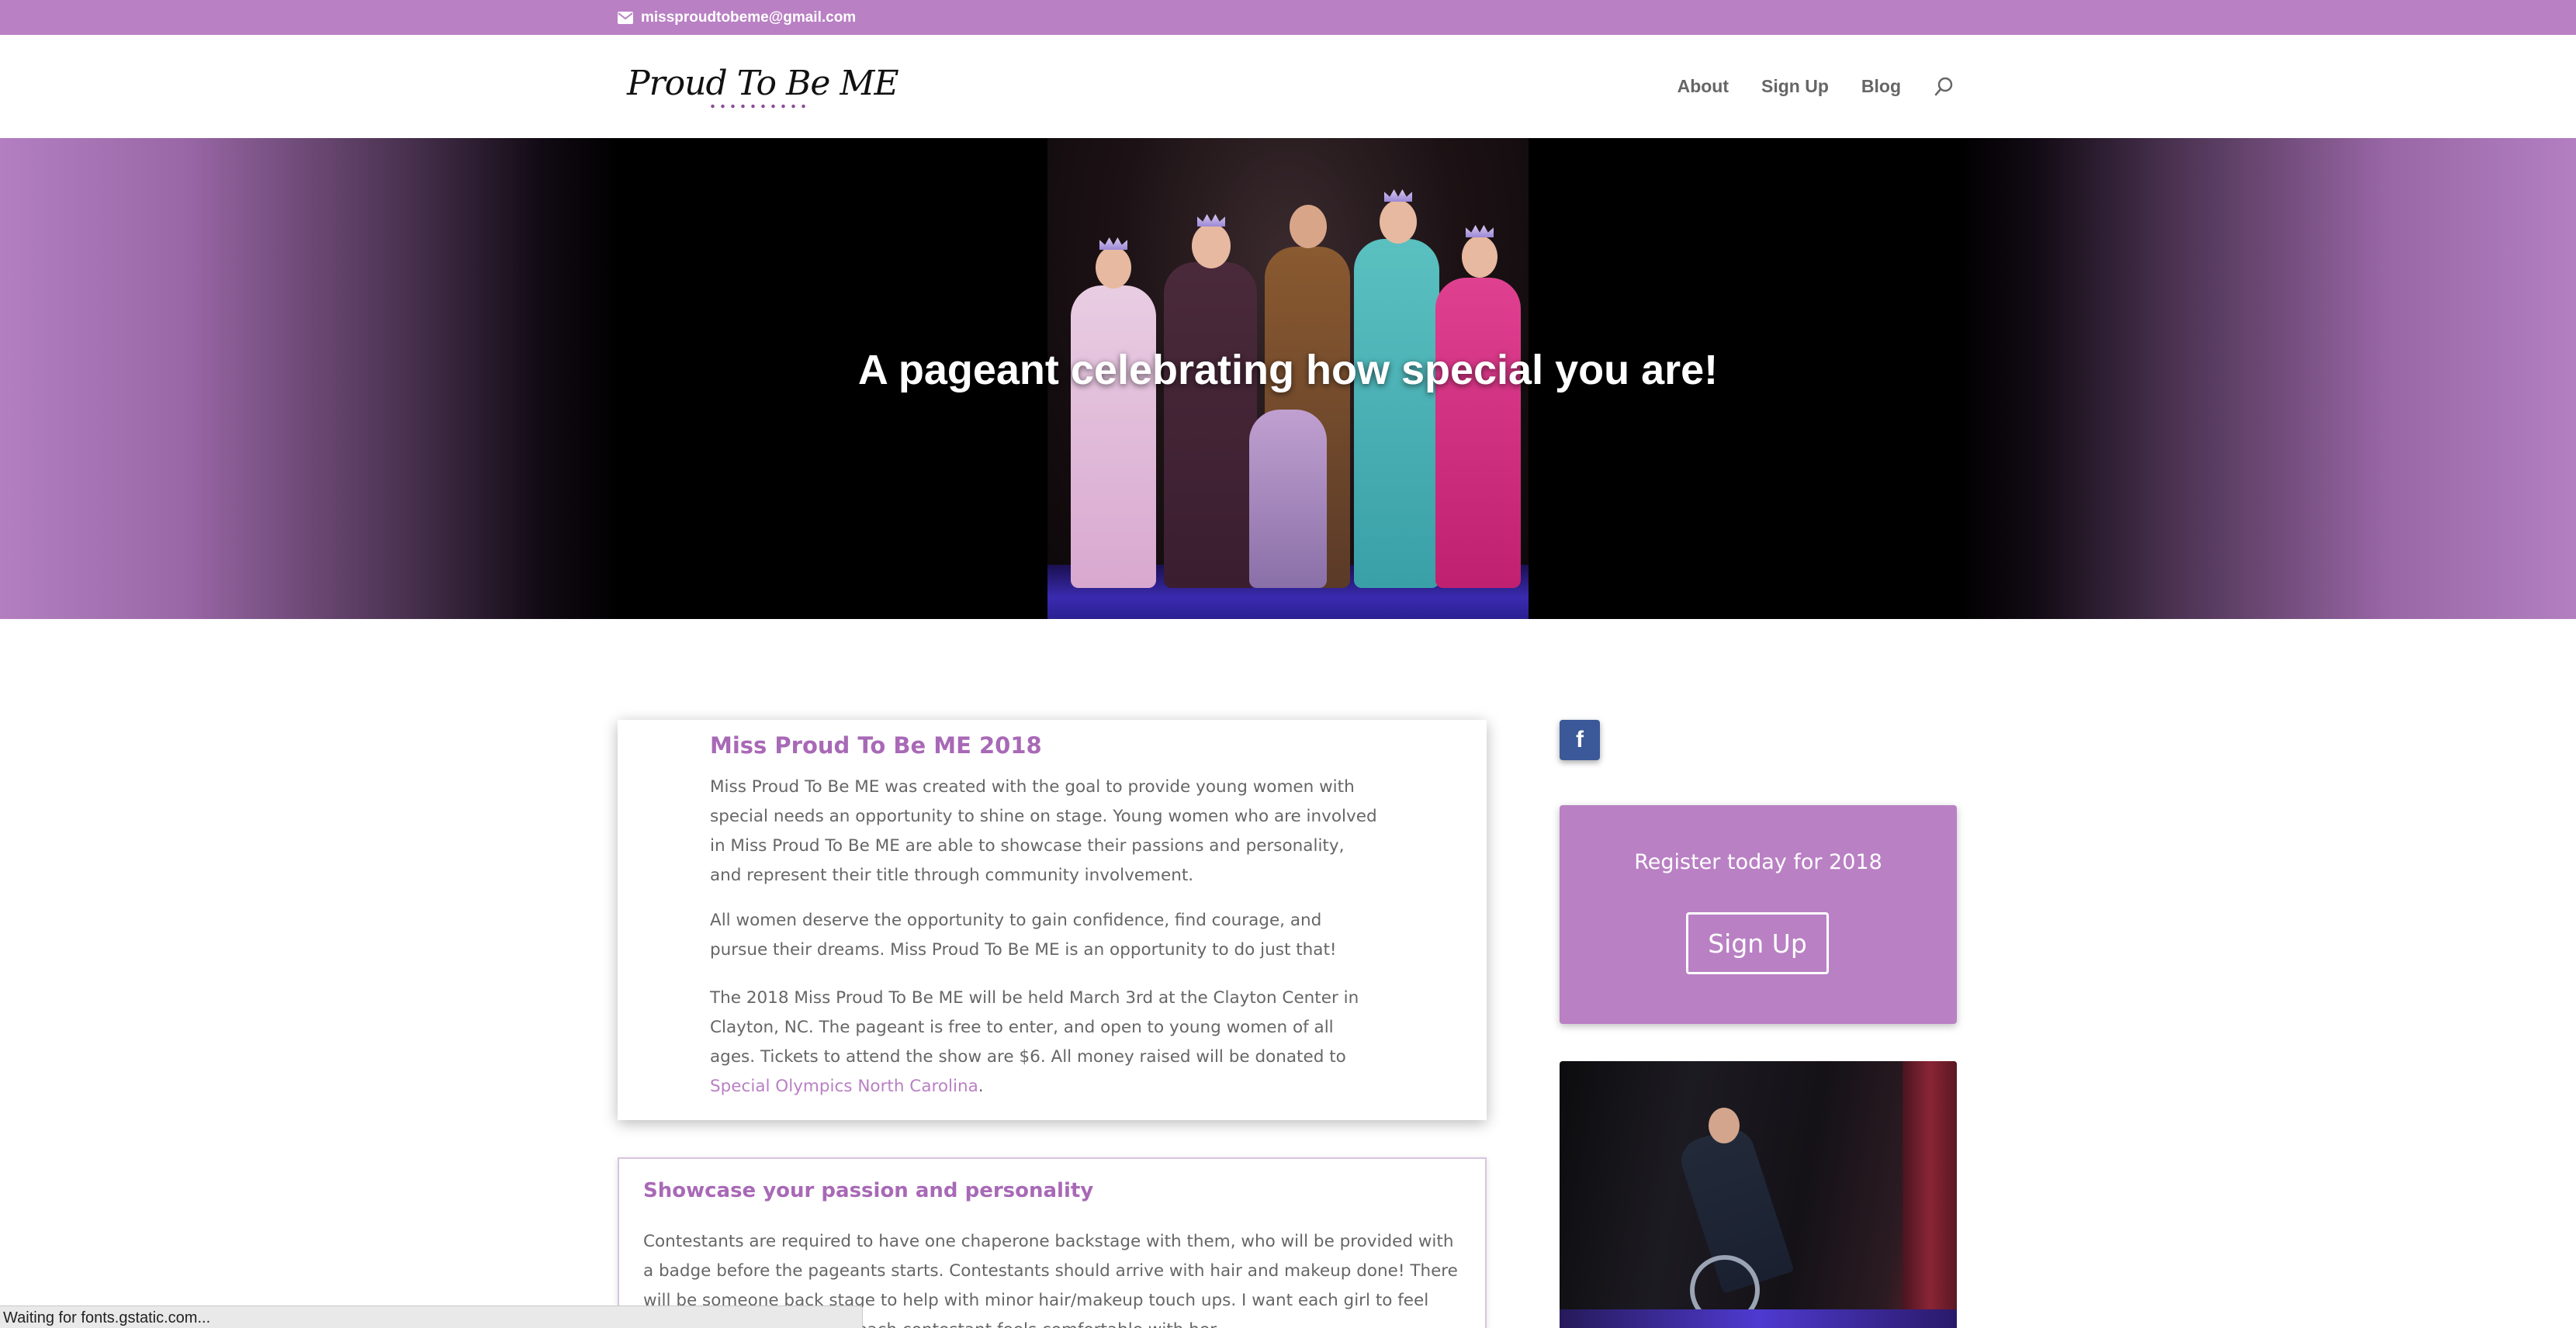 The width and height of the screenshot is (2576, 1328). I want to click on logo-dots-decoration, so click(758, 106).